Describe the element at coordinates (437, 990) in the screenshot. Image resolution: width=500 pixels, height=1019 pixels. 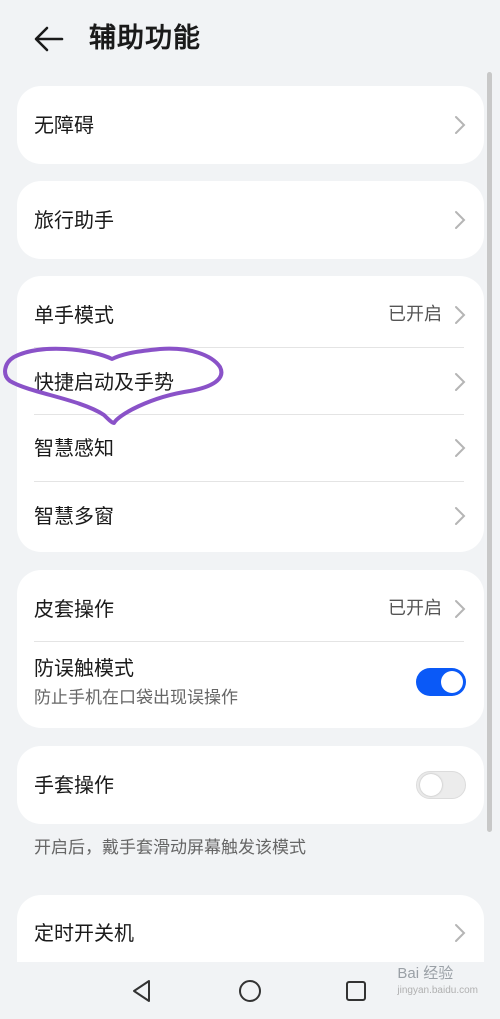
I see `watermark-url: jingyan.baidu.com` at that location.